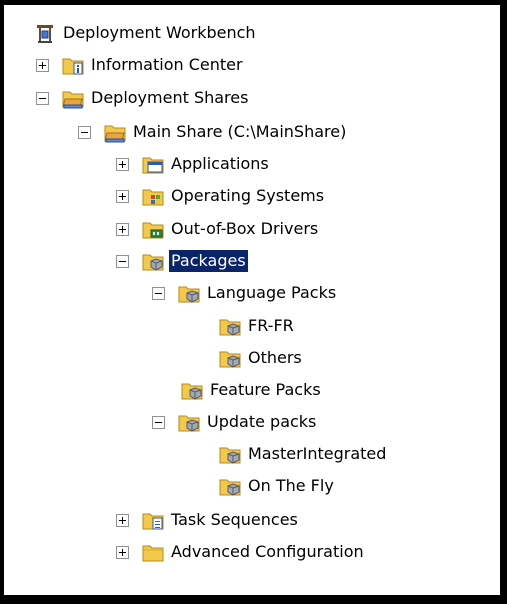  Describe the element at coordinates (248, 195) in the screenshot. I see `tree-item-label: Operating Systems` at that location.